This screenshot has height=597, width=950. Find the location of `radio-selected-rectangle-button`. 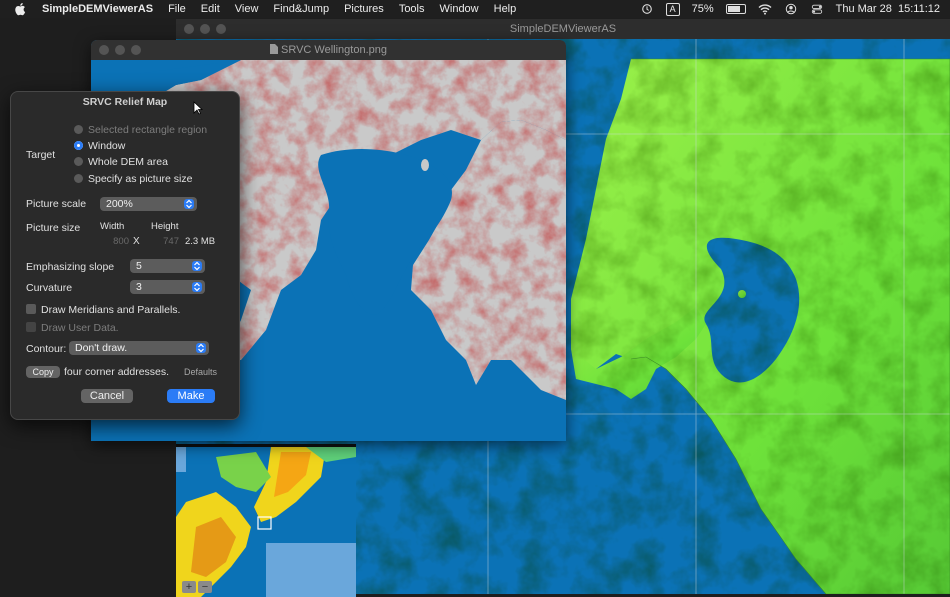

radio-selected-rectangle-button is located at coordinates (78, 129).